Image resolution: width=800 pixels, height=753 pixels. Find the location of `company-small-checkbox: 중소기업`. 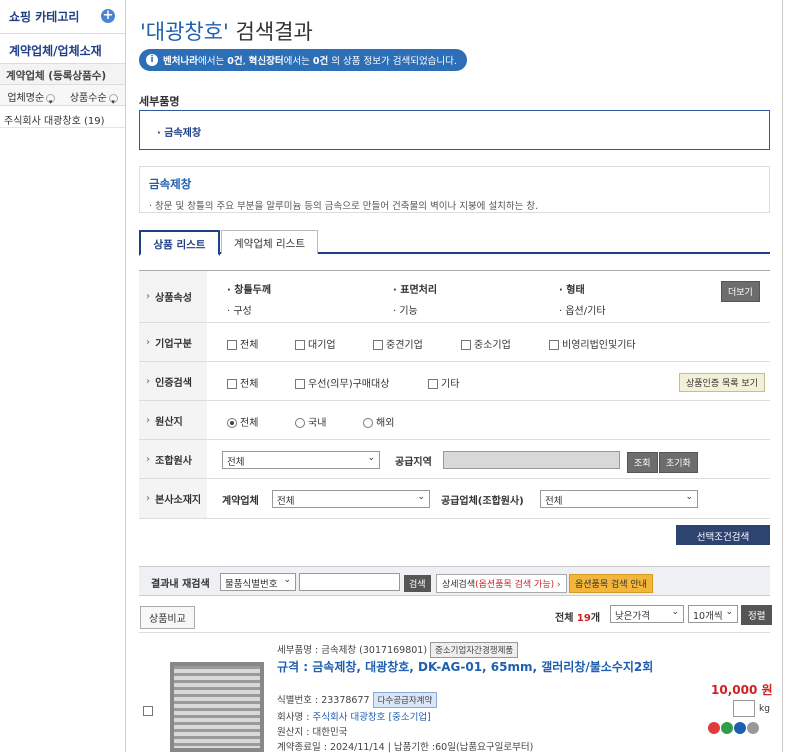

company-small-checkbox: 중소기업 is located at coordinates (486, 343).